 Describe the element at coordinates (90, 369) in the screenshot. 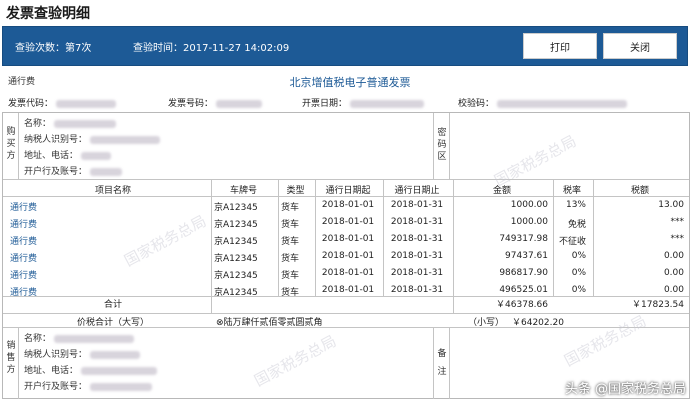

I see `seller-address-field: 地址、电话：` at that location.